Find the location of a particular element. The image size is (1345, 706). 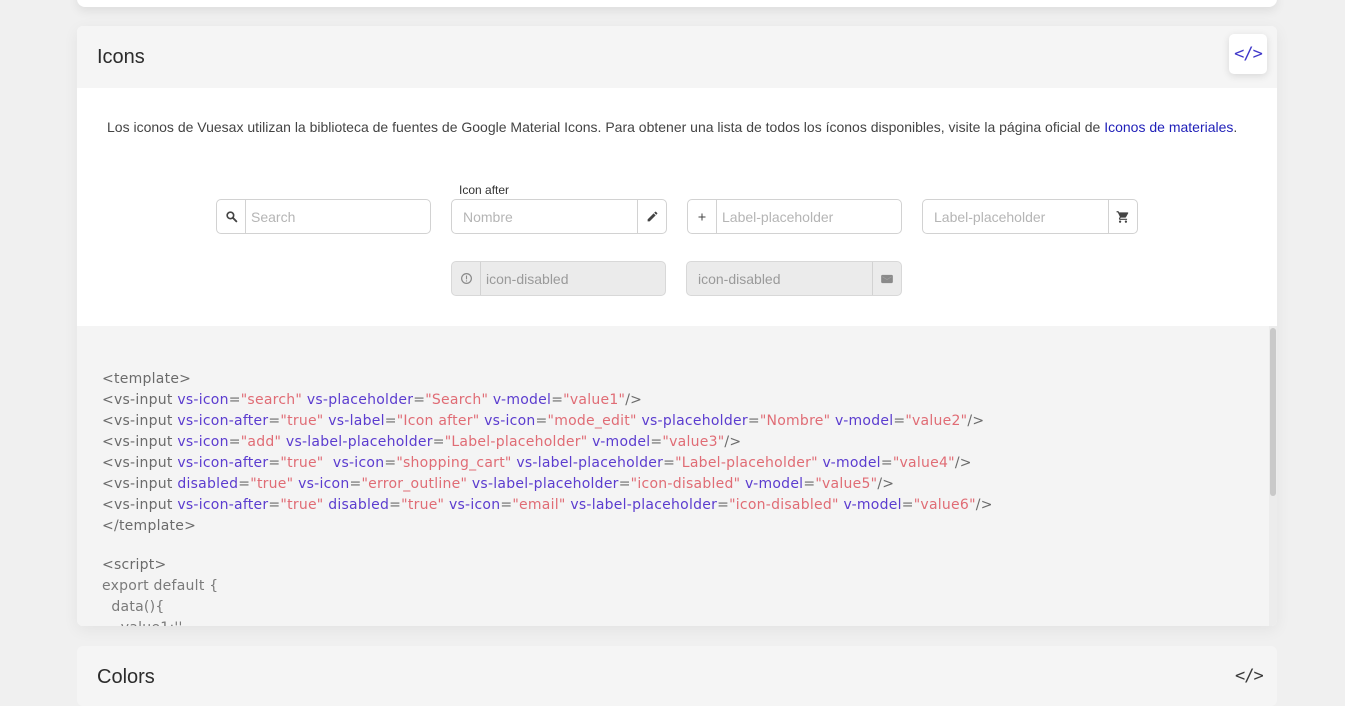

shopping-cart-input-placeholder: Label-placeholder is located at coordinates (990, 217).